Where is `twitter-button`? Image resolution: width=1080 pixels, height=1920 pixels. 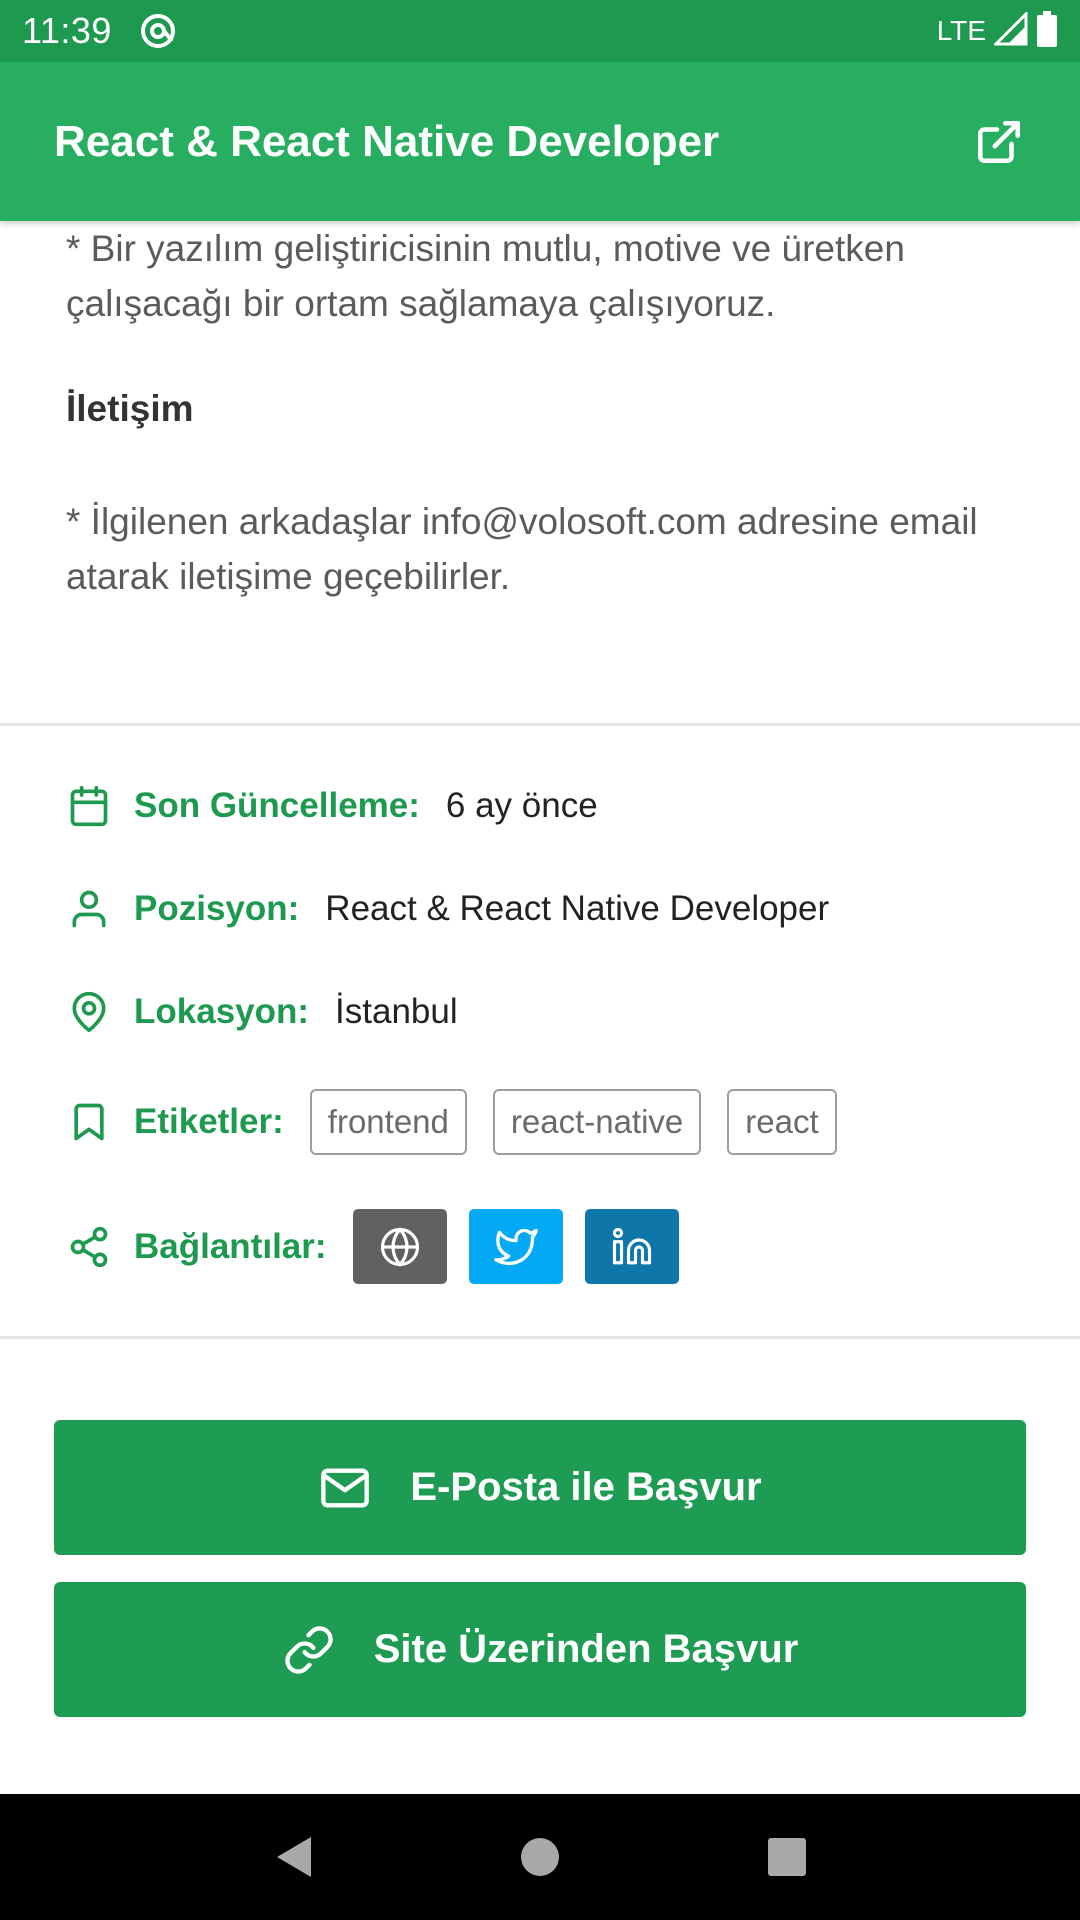 twitter-button is located at coordinates (515, 1246).